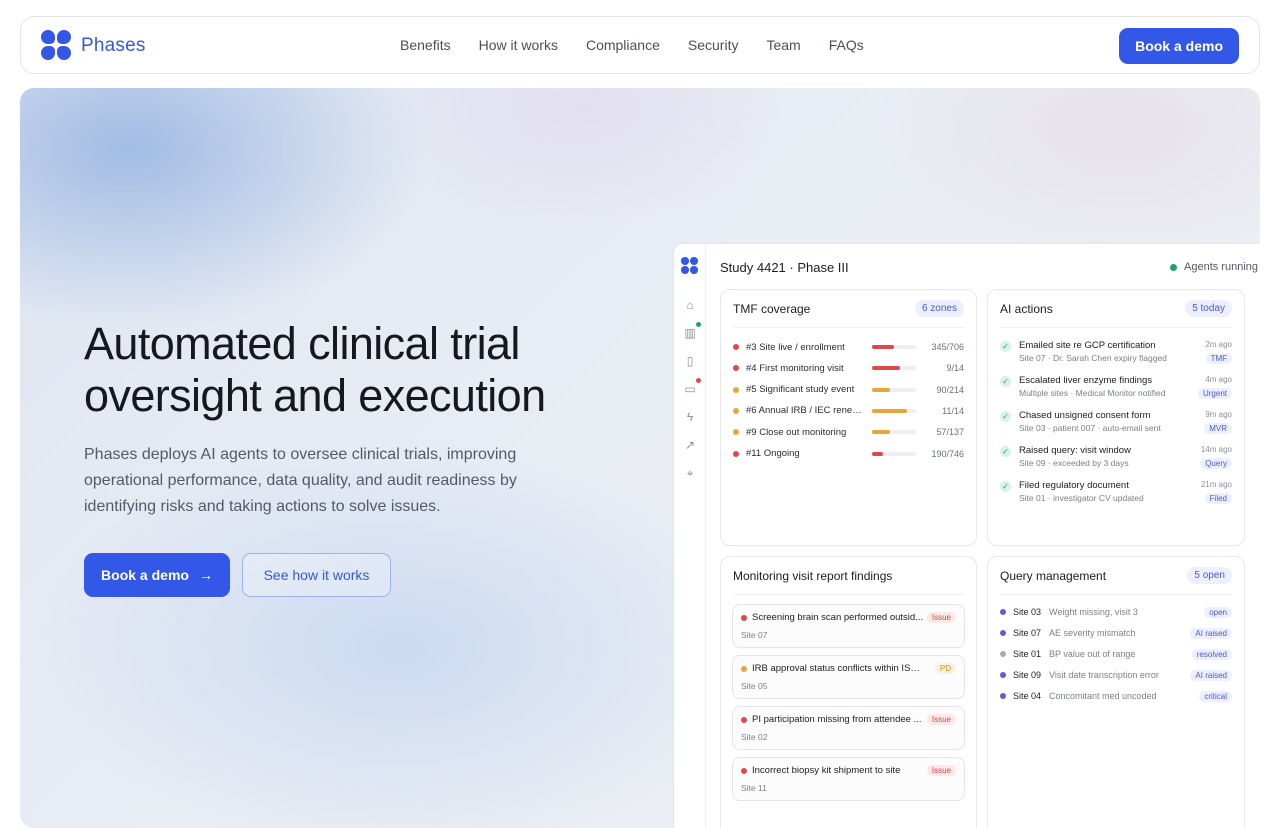 This screenshot has width=1280, height=828. Describe the element at coordinates (205, 575) in the screenshot. I see `arrow-right-icon: →` at that location.